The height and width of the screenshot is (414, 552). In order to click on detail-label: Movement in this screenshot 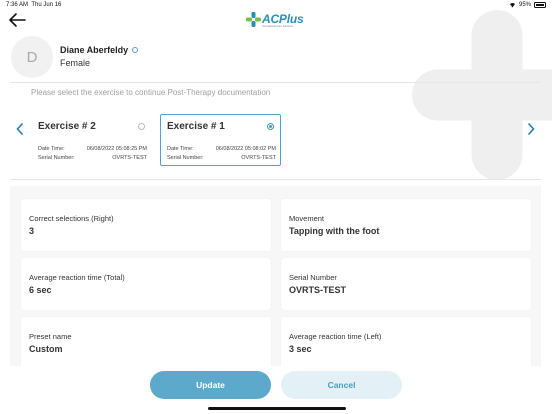, I will do `click(307, 218)`.